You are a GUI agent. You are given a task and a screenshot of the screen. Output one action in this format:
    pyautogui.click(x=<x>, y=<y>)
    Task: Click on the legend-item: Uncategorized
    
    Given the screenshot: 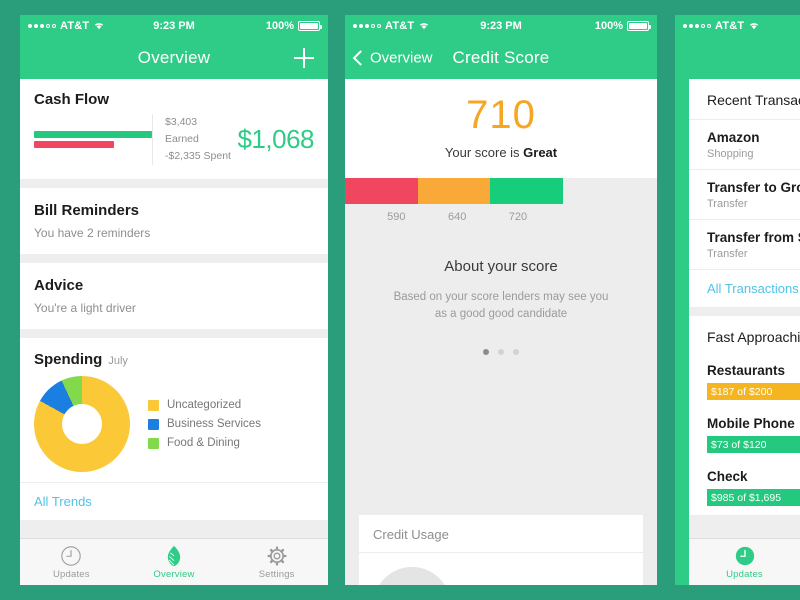 What is the action you would take?
    pyautogui.click(x=204, y=405)
    